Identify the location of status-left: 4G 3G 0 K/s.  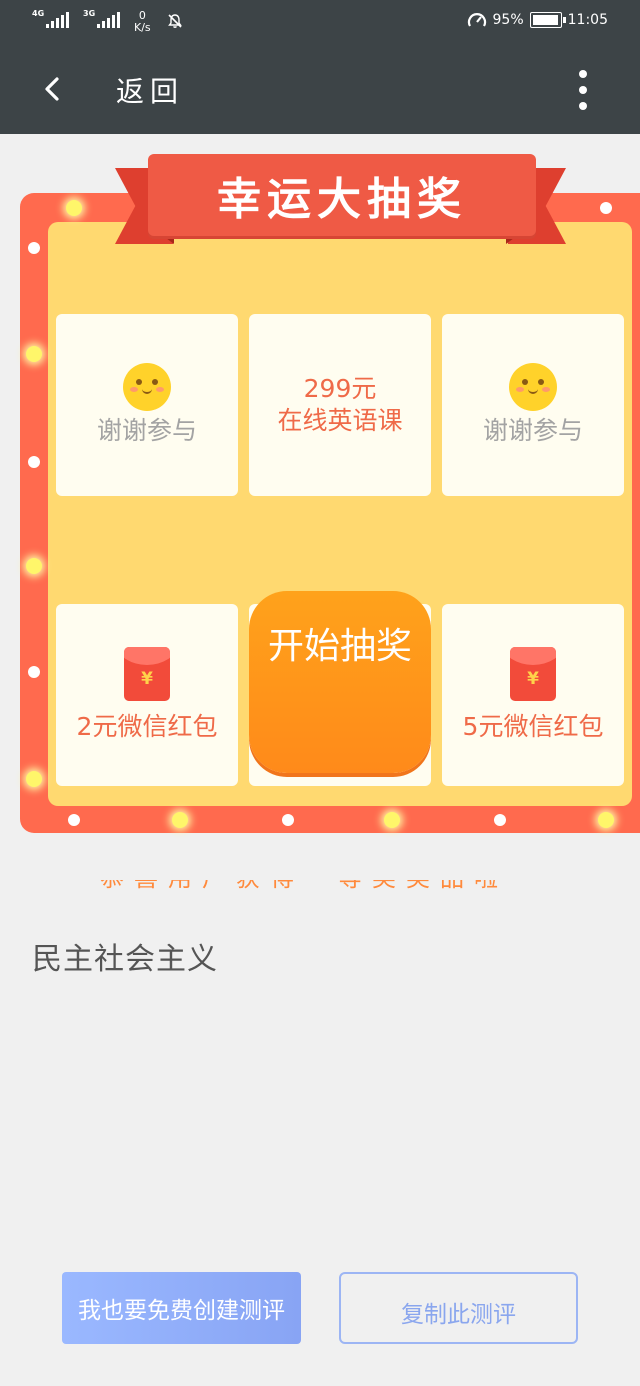
(107, 21).